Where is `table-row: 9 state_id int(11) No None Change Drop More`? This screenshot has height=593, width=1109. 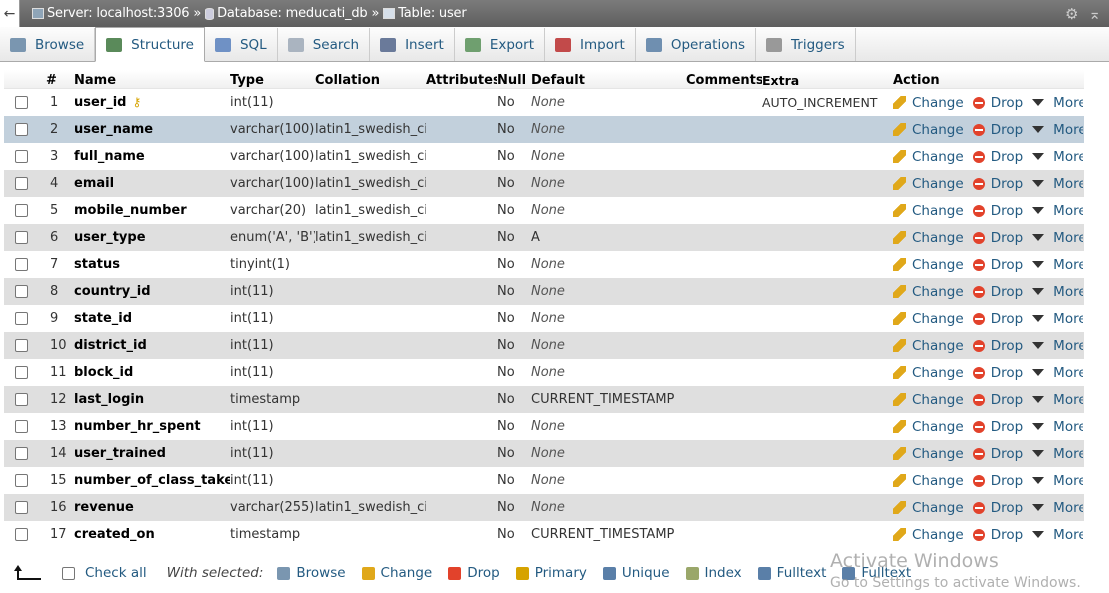 table-row: 9 state_id int(11) No None Change Drop More is located at coordinates (544, 318).